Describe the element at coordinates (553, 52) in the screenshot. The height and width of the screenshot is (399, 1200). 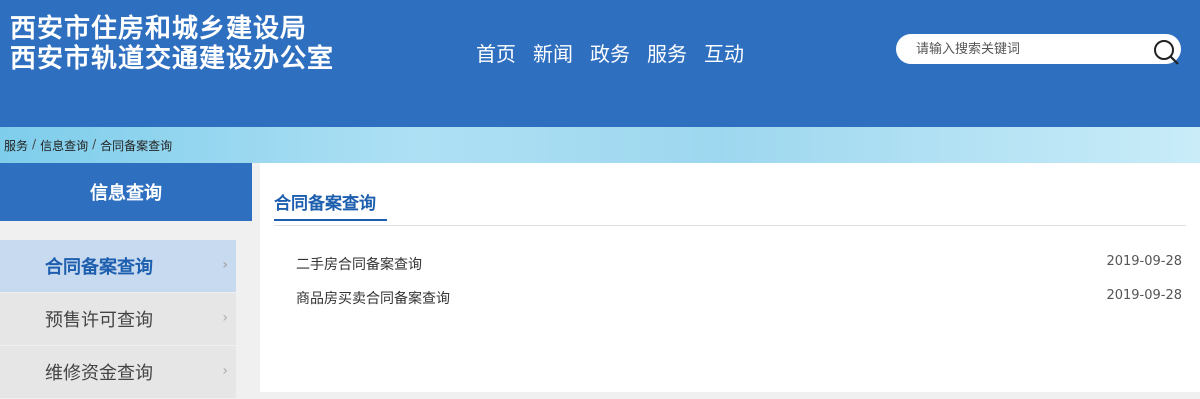
I see `nav-news: 新闻` at that location.